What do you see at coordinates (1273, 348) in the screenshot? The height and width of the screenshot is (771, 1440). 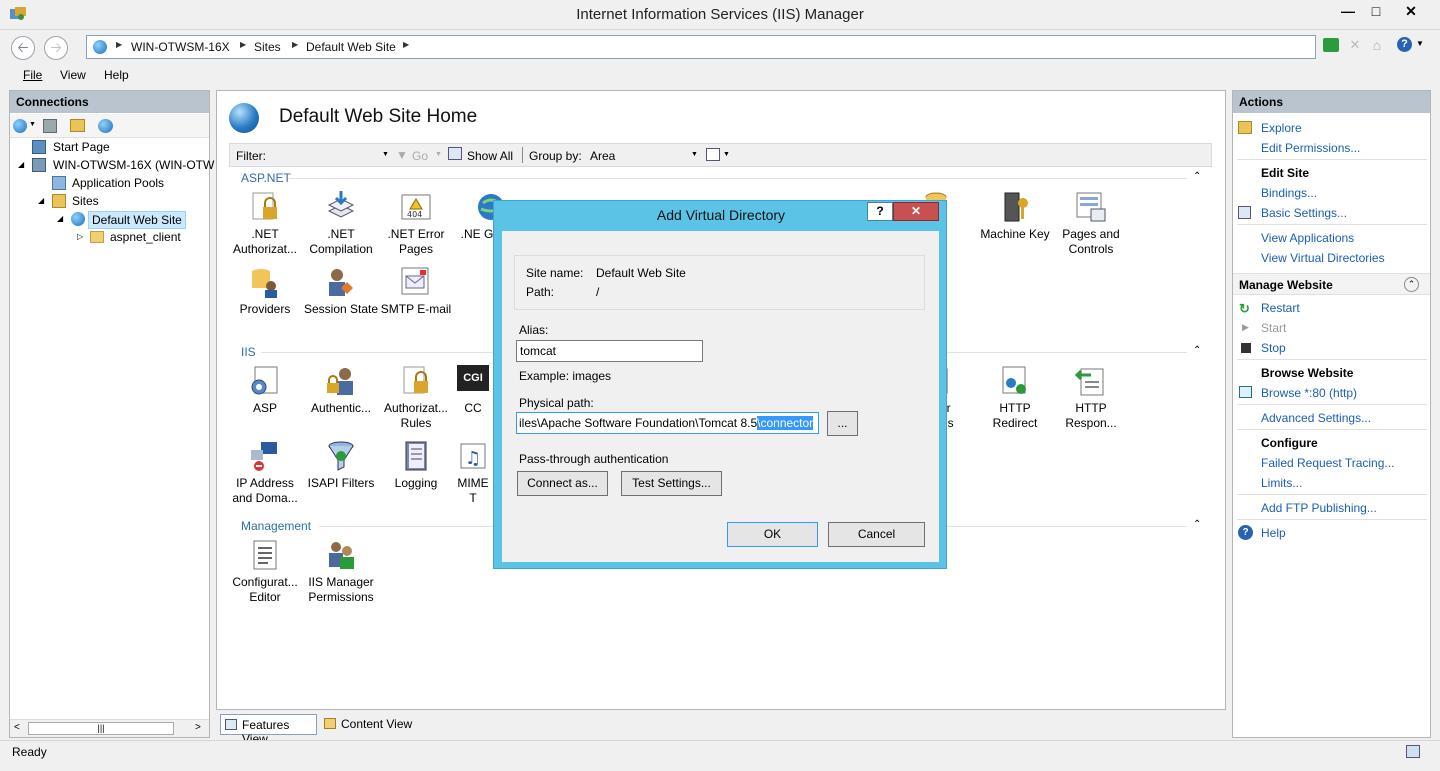 I see `action-stop: Stop` at bounding box center [1273, 348].